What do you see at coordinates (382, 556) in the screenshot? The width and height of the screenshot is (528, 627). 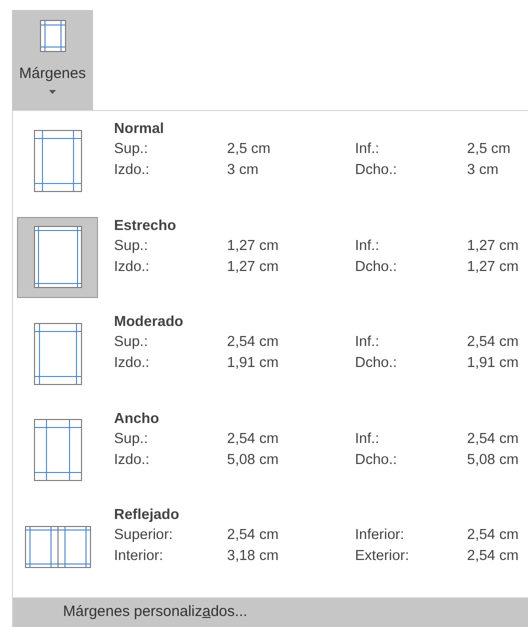 I see `margin-label: Exterior:` at bounding box center [382, 556].